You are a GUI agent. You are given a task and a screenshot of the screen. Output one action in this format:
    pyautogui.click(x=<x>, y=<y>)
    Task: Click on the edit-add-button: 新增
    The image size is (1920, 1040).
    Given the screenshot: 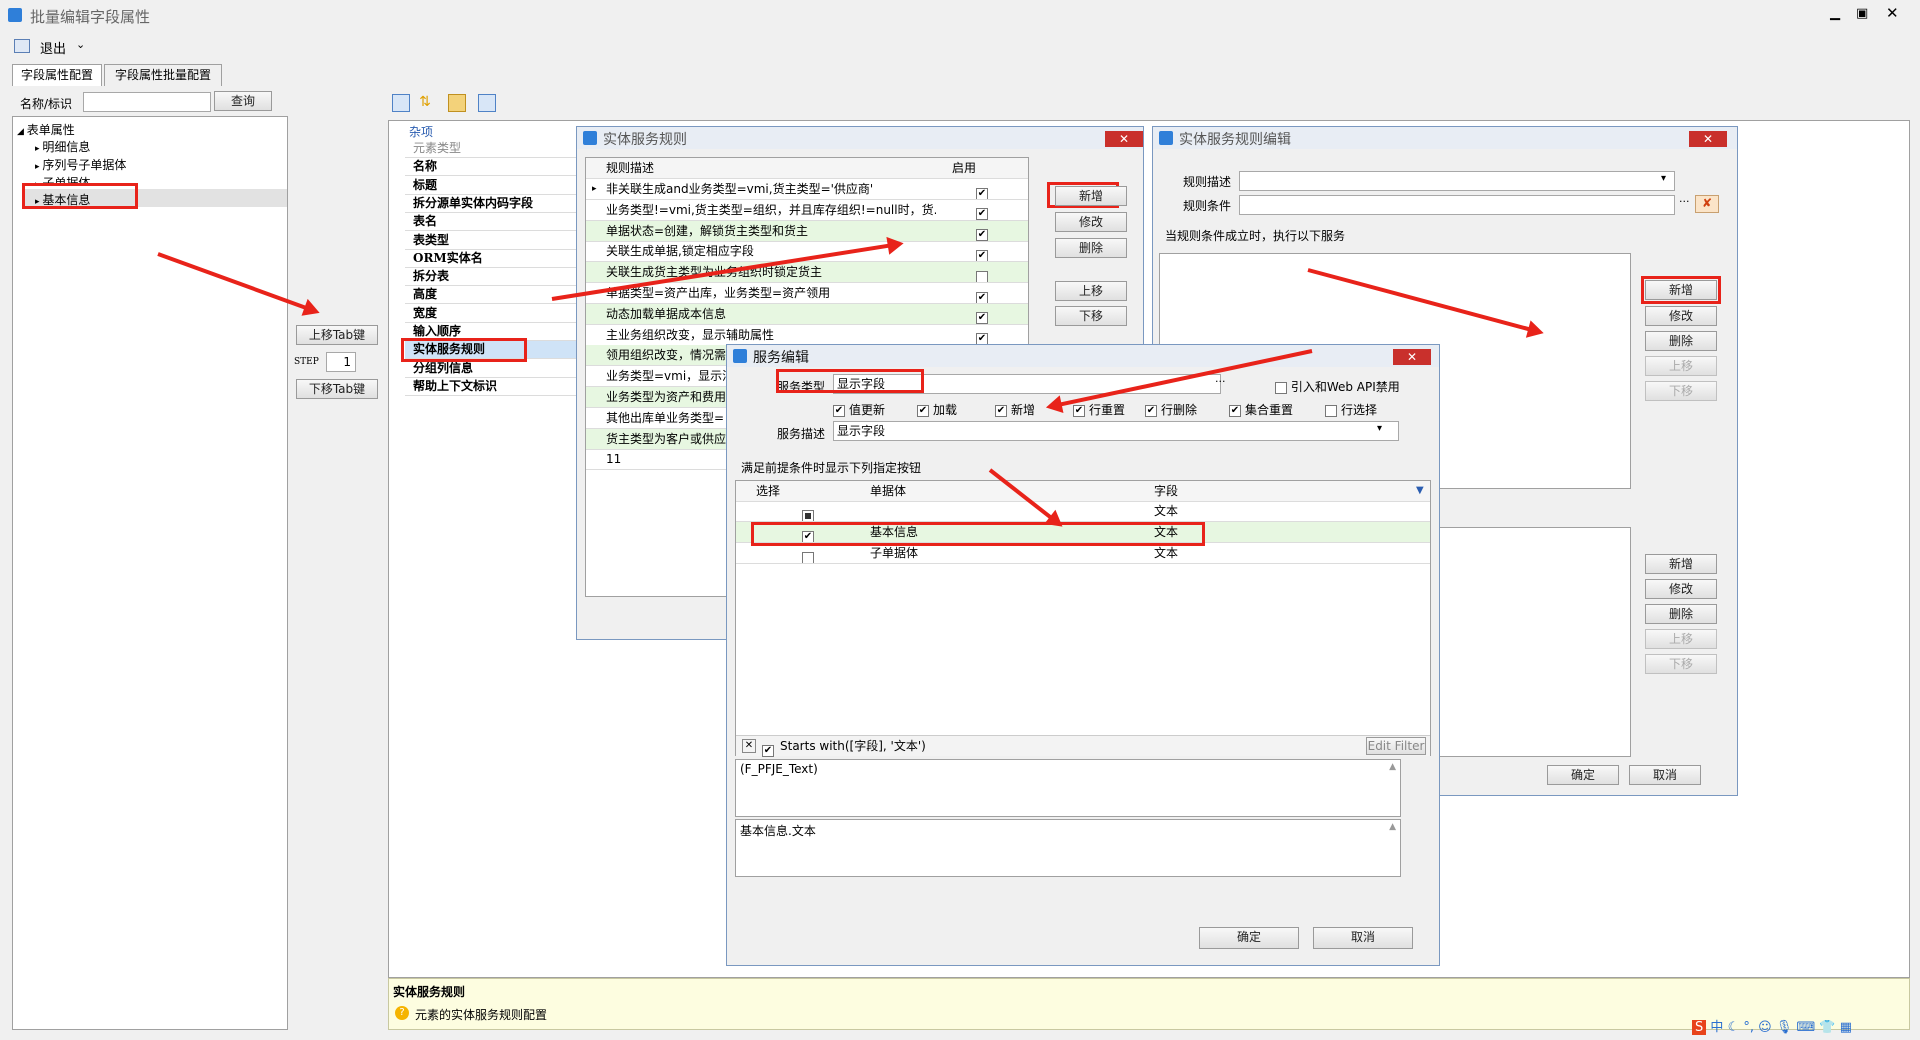 What is the action you would take?
    pyautogui.click(x=1681, y=290)
    